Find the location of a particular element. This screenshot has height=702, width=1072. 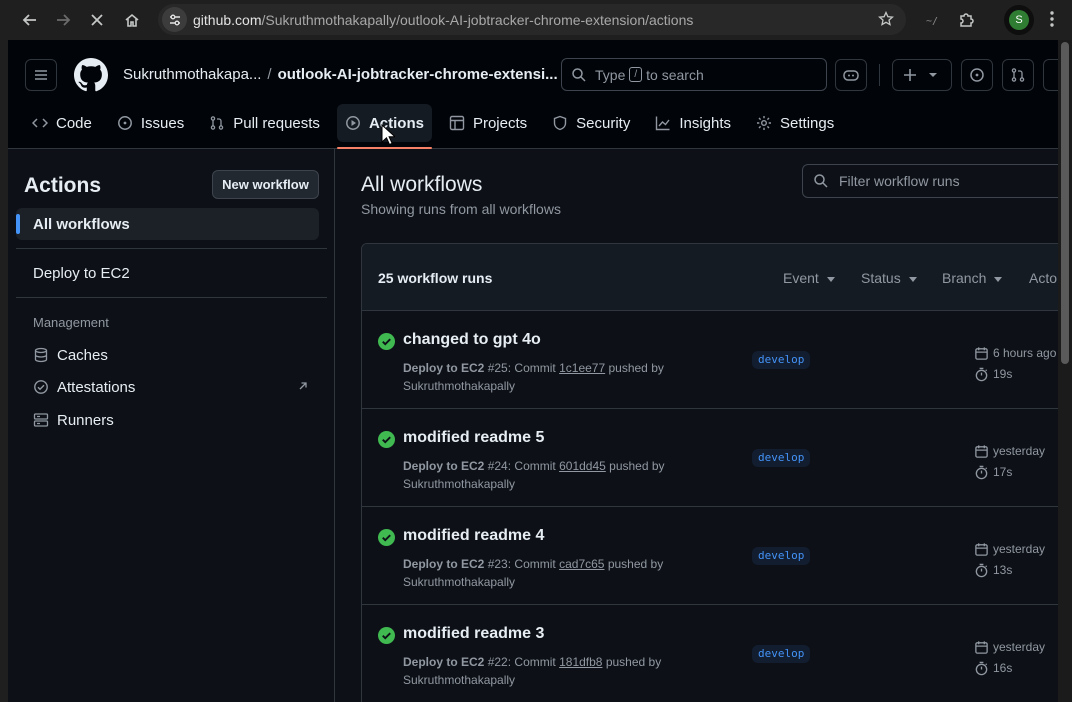

gear-icon is located at coordinates (764, 123).